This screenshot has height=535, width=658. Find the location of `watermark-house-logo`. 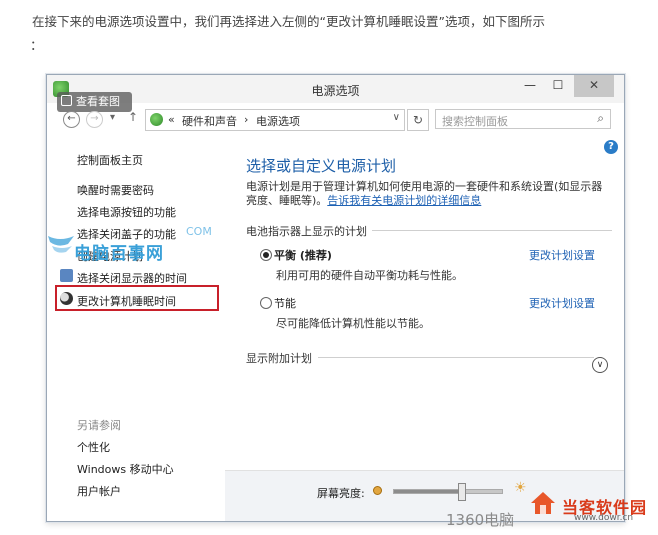

watermark-house-logo is located at coordinates (543, 503).